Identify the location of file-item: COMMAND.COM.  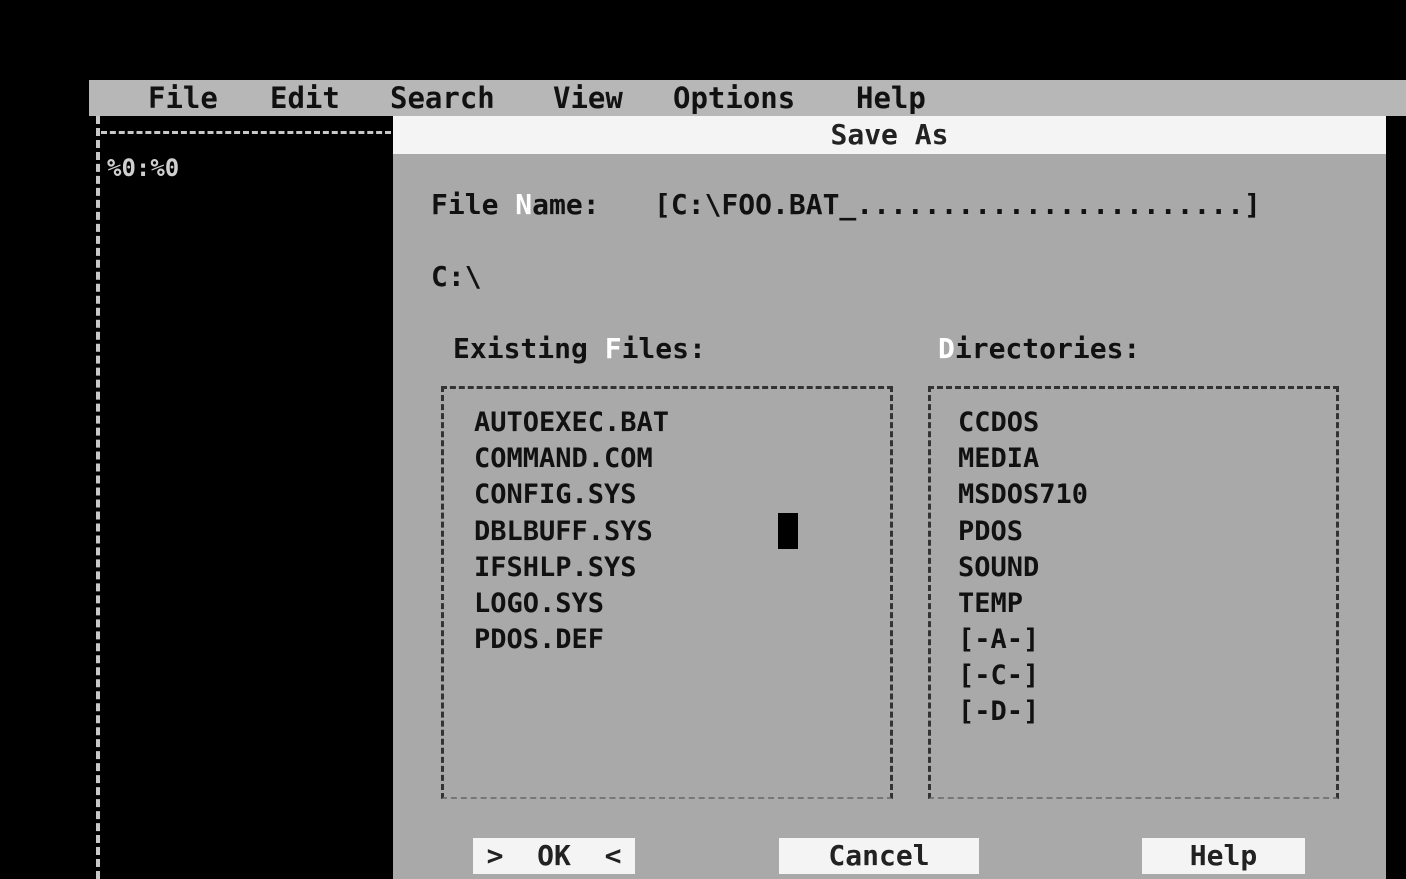
(563, 459).